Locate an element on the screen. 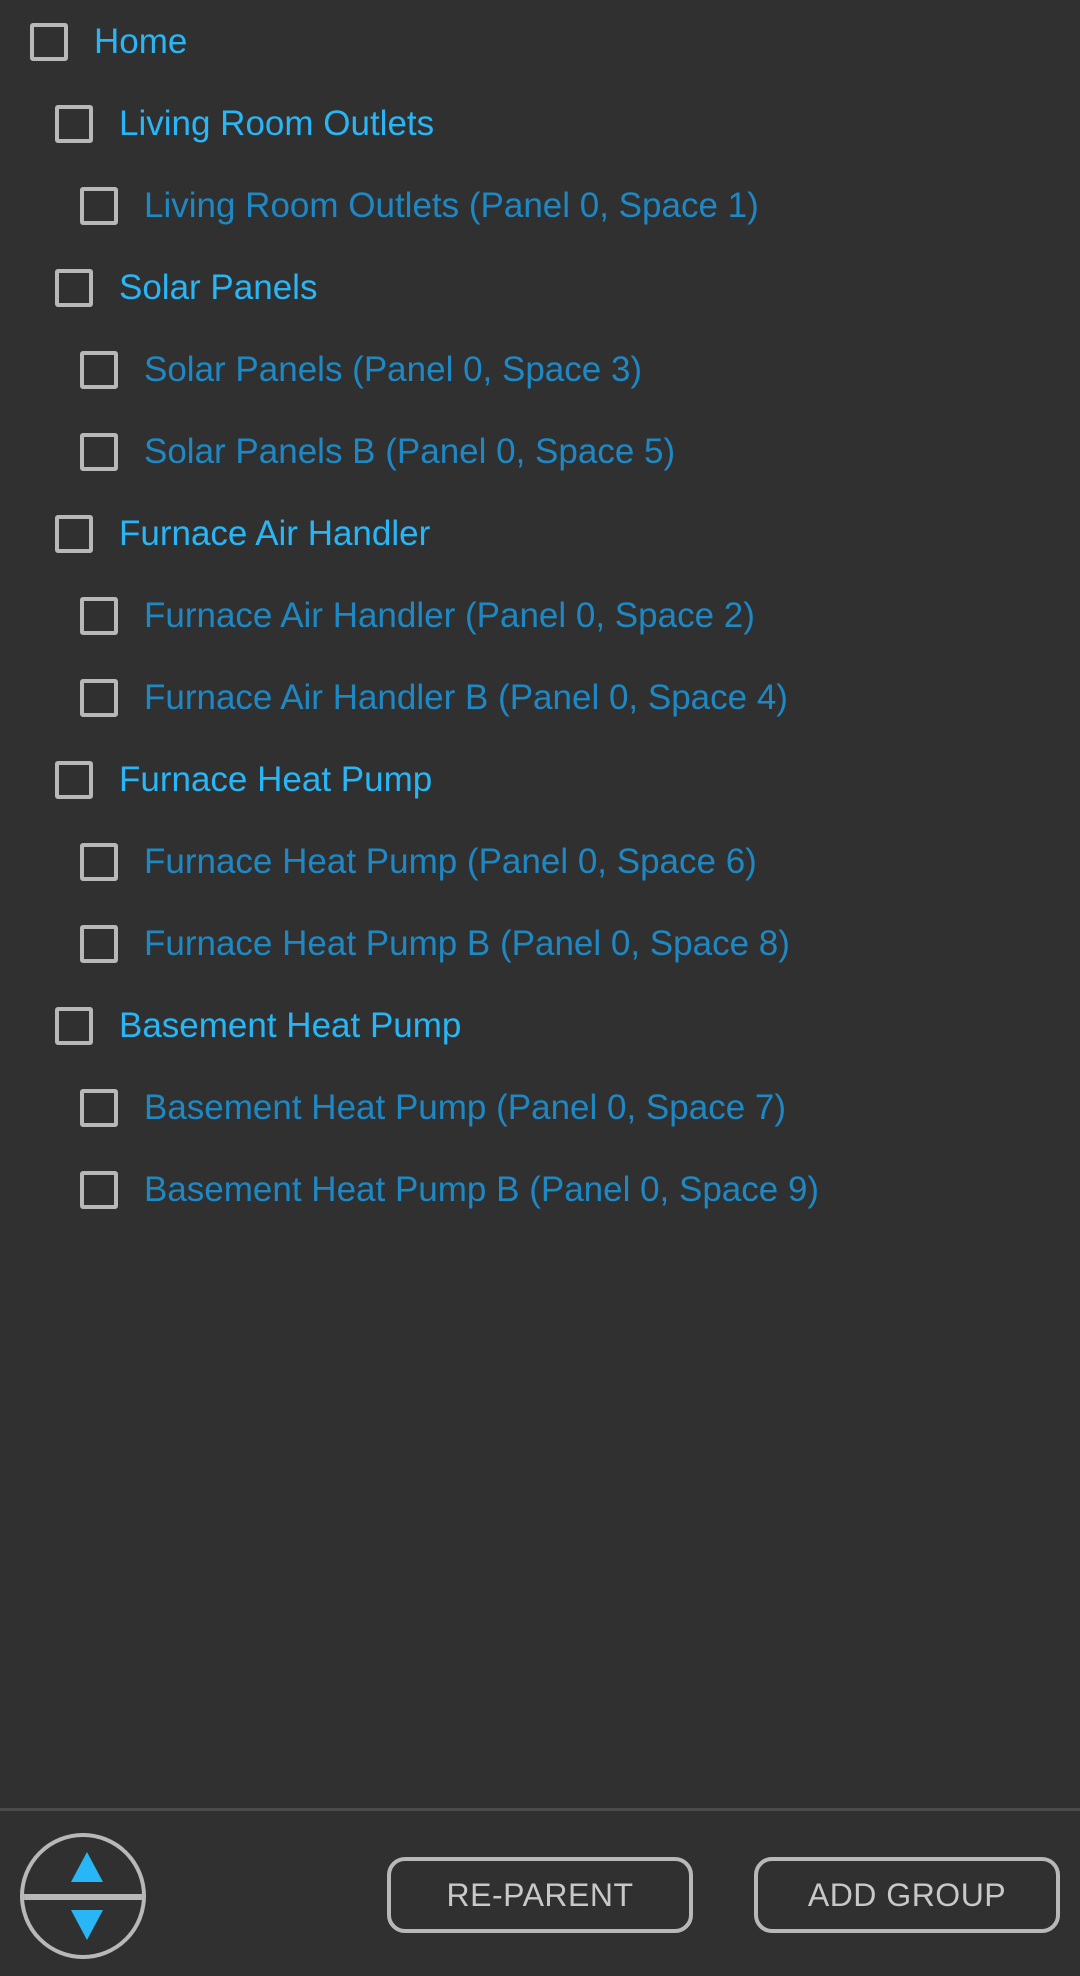  tree-item-furnace-air-handler-space-2: Furnace Air Handler (Panel 0, Space 2) is located at coordinates (417, 616).